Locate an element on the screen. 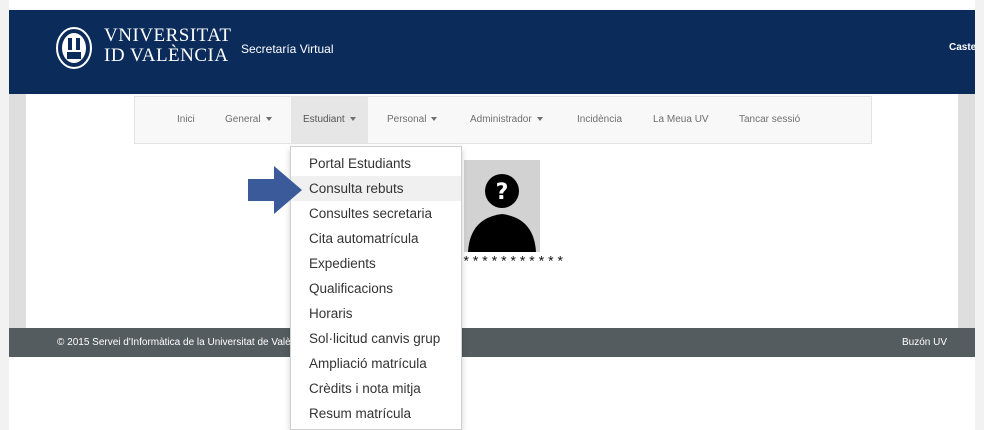 This screenshot has width=984, height=430. nav-incidencia: Incidència is located at coordinates (599, 120).